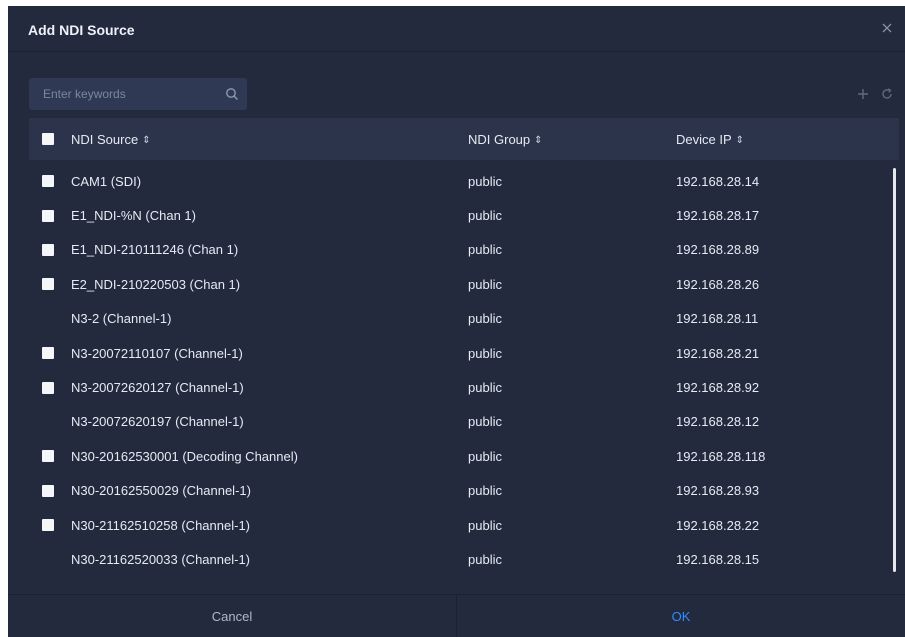  What do you see at coordinates (156, 284) in the screenshot?
I see `ndi-source-cell: E2_NDI-210220503 (Chan 1)` at bounding box center [156, 284].